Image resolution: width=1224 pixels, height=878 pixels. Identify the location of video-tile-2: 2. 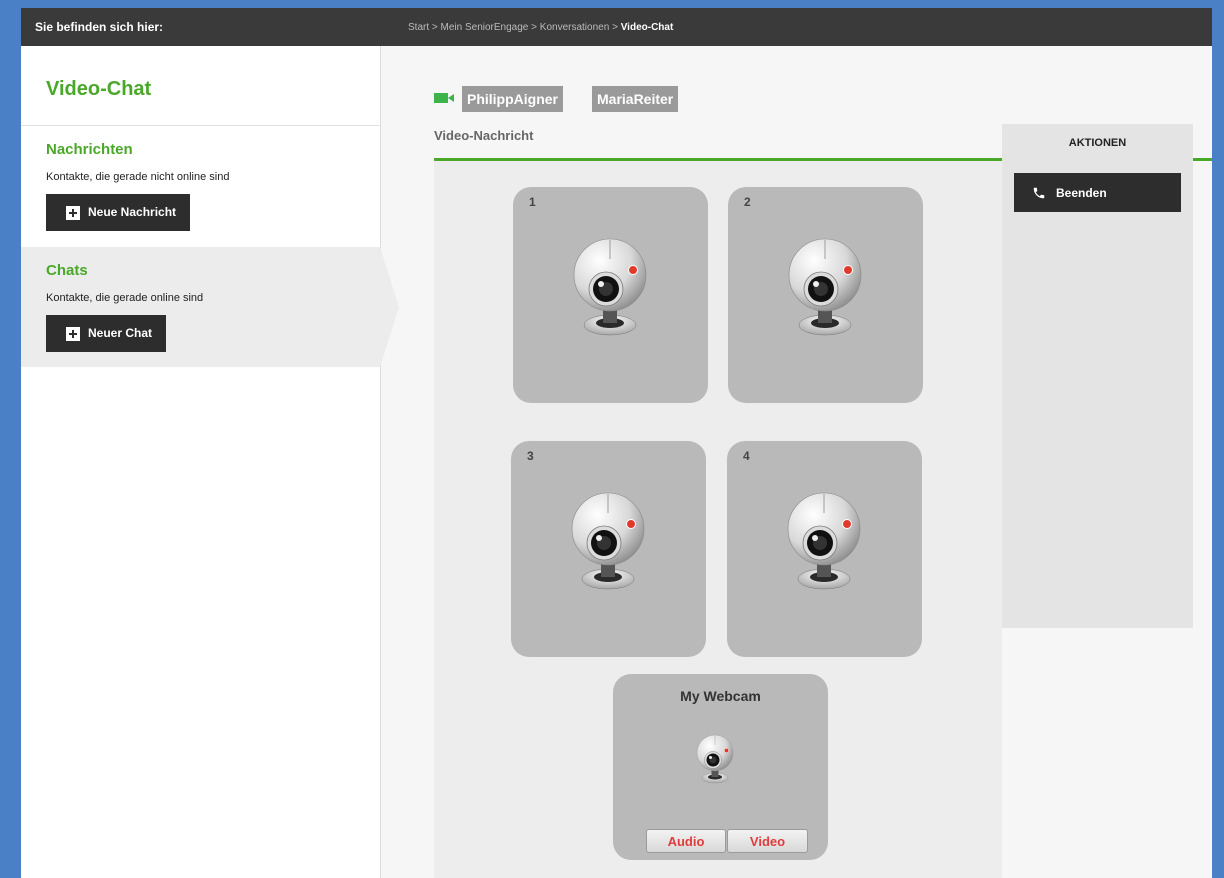
(825, 295).